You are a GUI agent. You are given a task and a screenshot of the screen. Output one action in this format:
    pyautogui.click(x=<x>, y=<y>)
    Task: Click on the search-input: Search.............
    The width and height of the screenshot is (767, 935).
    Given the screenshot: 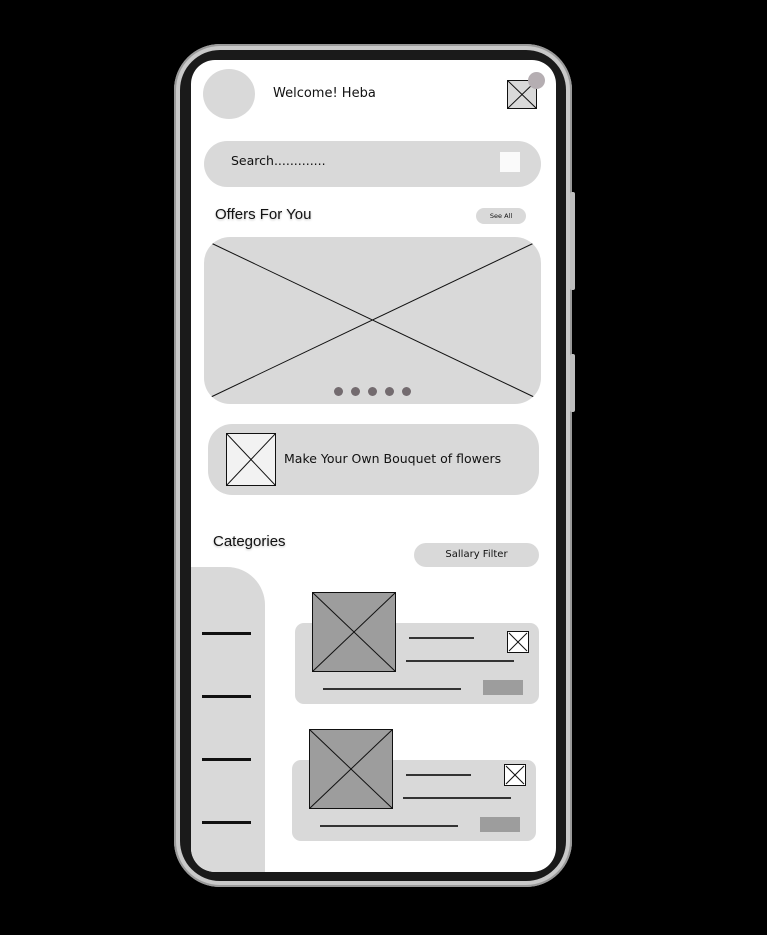 What is the action you would take?
    pyautogui.click(x=278, y=160)
    